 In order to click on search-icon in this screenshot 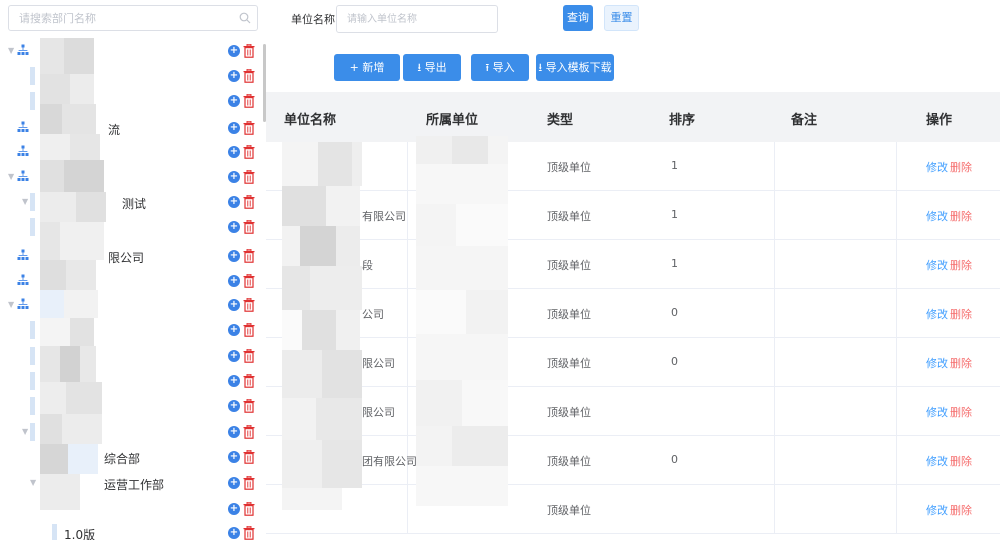, I will do `click(245, 18)`.